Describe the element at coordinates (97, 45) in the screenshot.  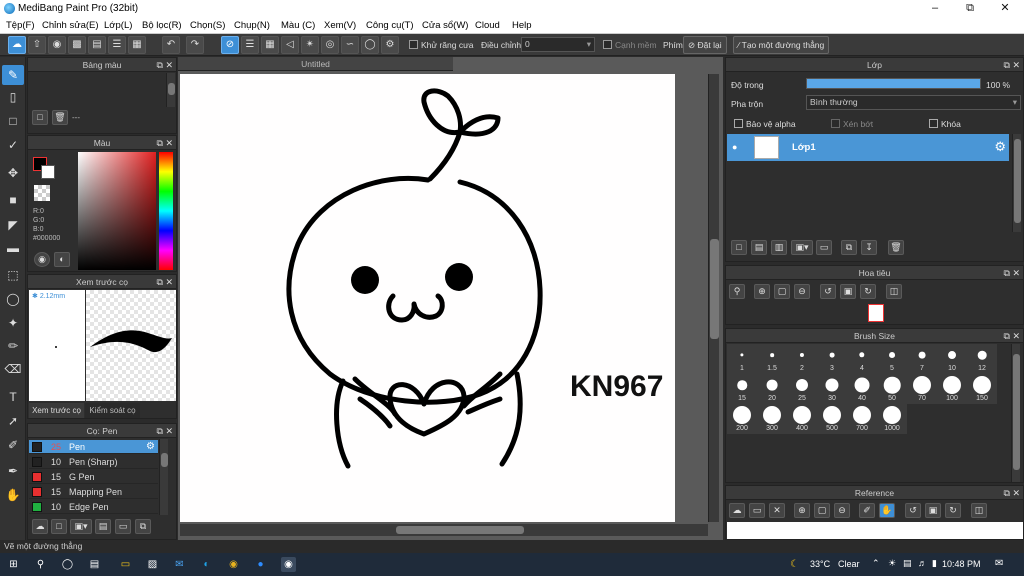
I see `page-icon: ▤` at that location.